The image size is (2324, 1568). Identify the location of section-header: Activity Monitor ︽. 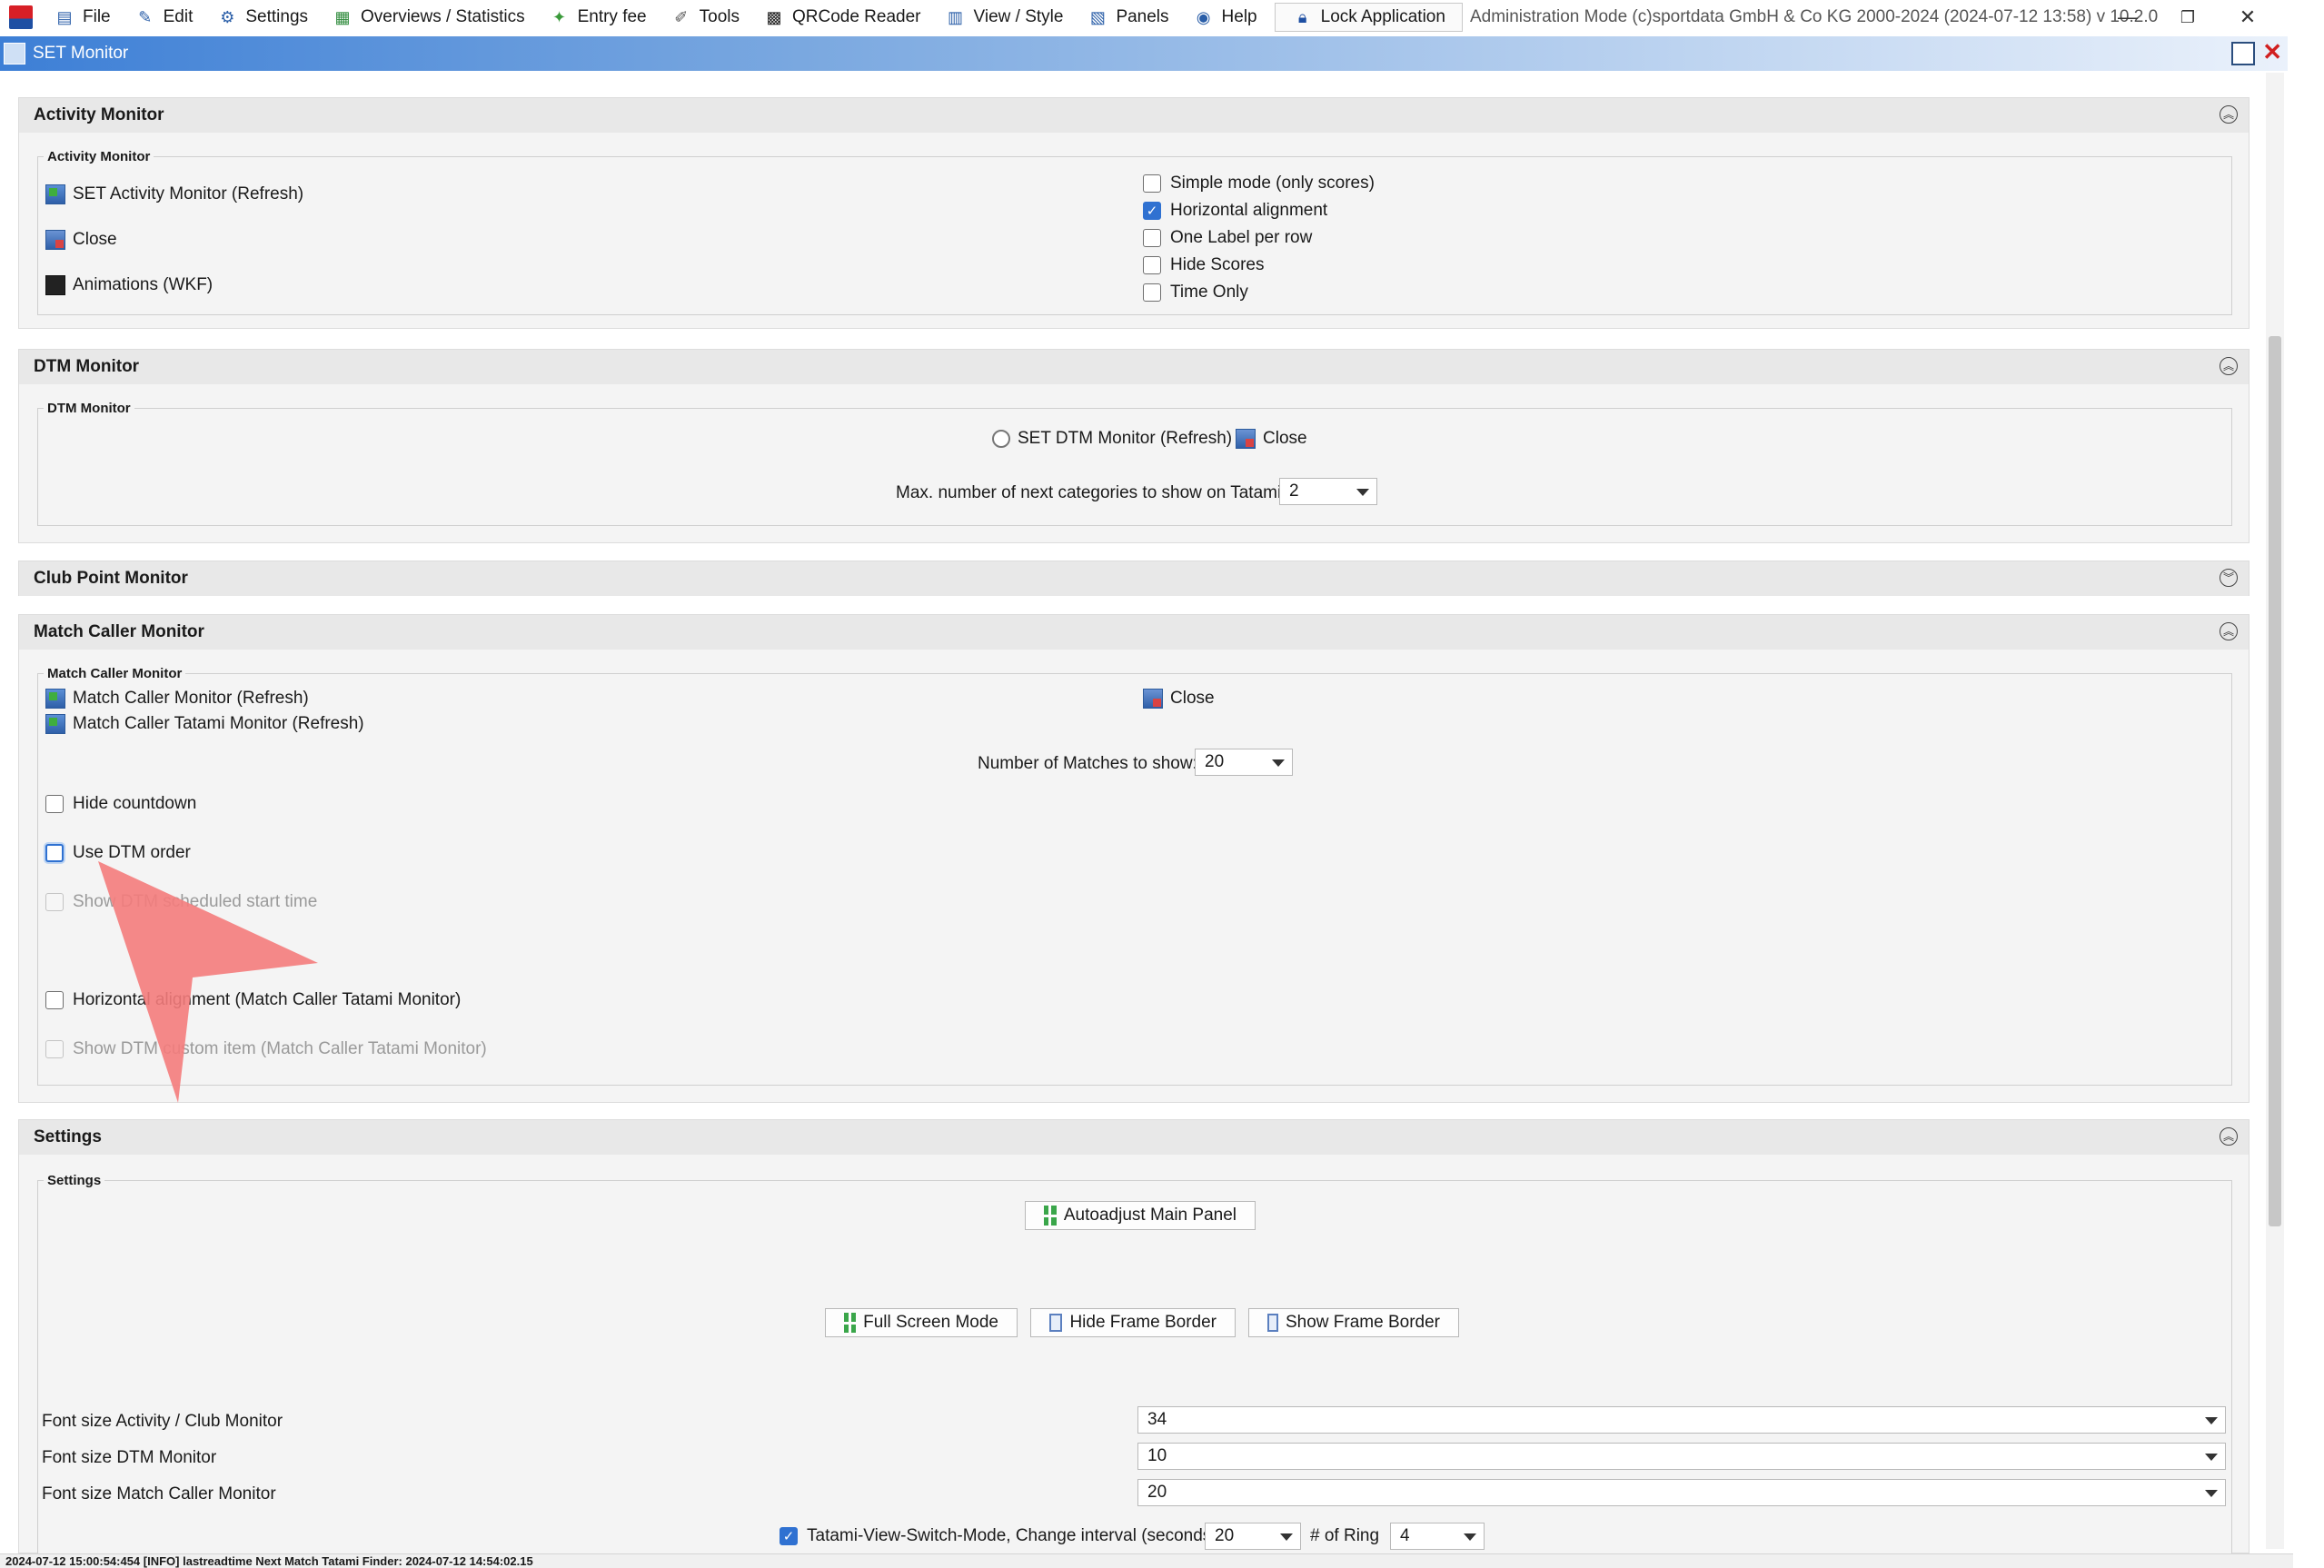
(1134, 115).